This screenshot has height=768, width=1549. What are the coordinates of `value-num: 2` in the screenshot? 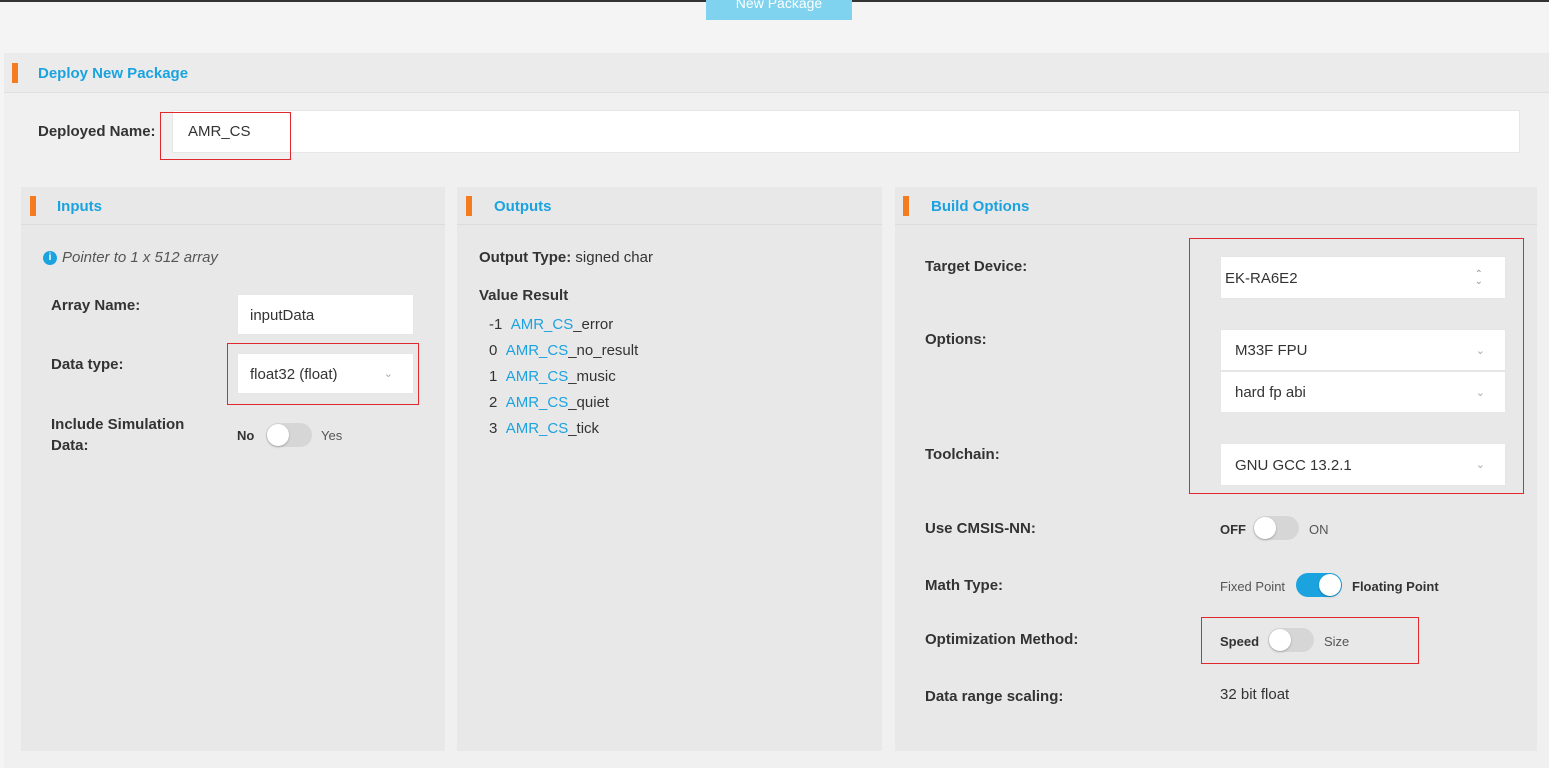 It's located at (493, 402).